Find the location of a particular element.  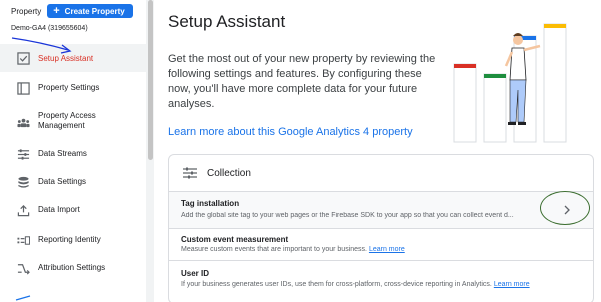

sidebar-item-property-access-management: Property Access Management is located at coordinates (73, 122).